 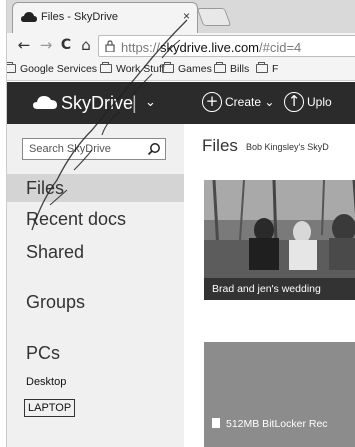 I want to click on search-placeholder: Search SkyDrive, so click(x=70, y=149).